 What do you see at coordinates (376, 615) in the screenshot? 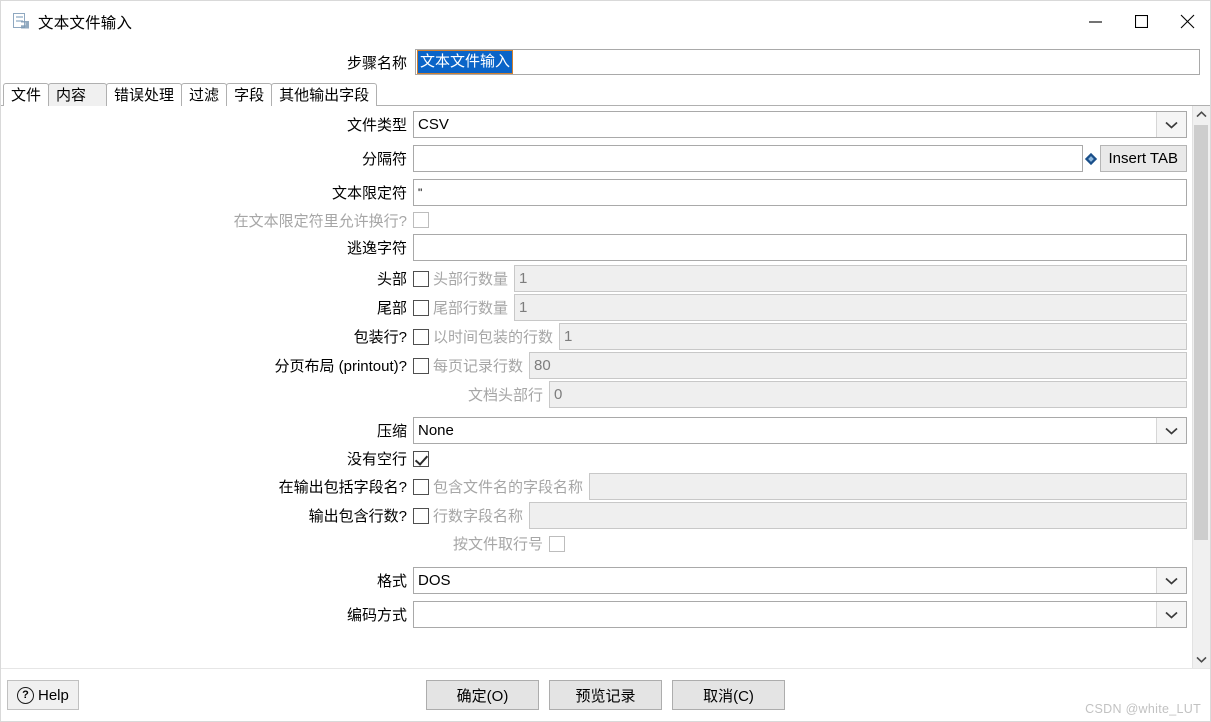
I see `encoding-label: 编码方式` at bounding box center [376, 615].